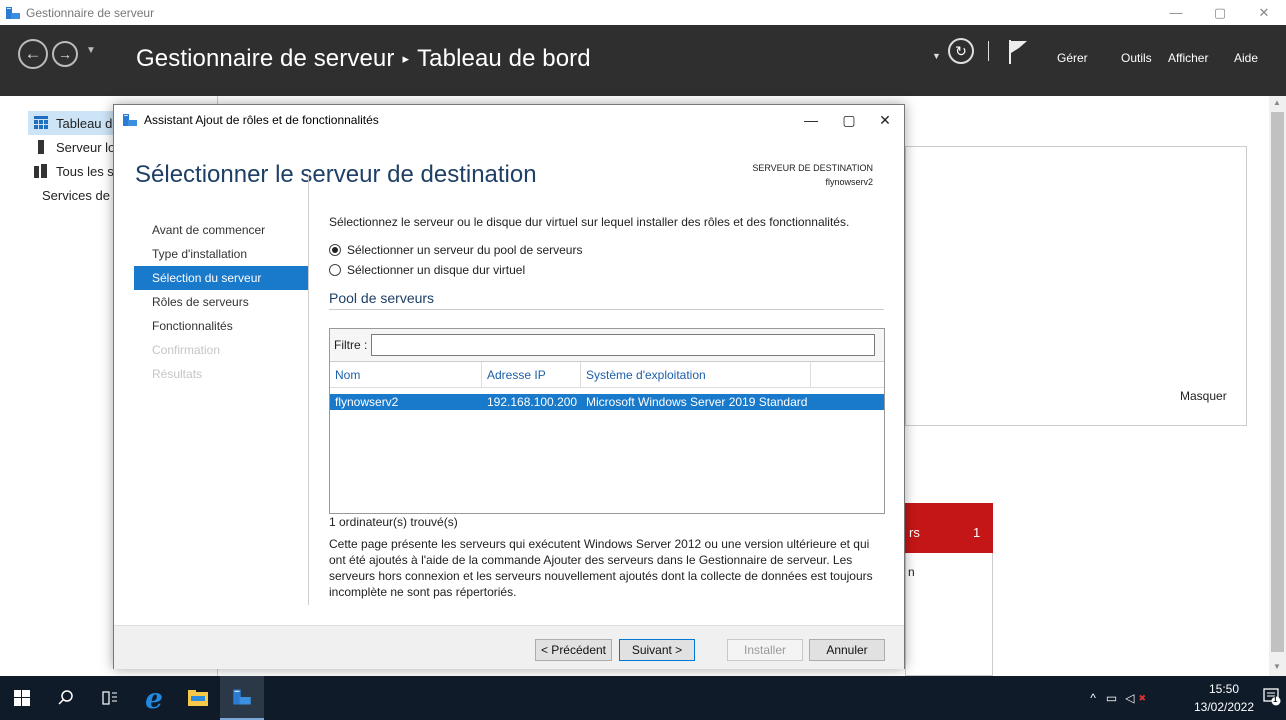  What do you see at coordinates (336, 174) in the screenshot?
I see `wizard-heading: Sélectionner le serveur de destination` at bounding box center [336, 174].